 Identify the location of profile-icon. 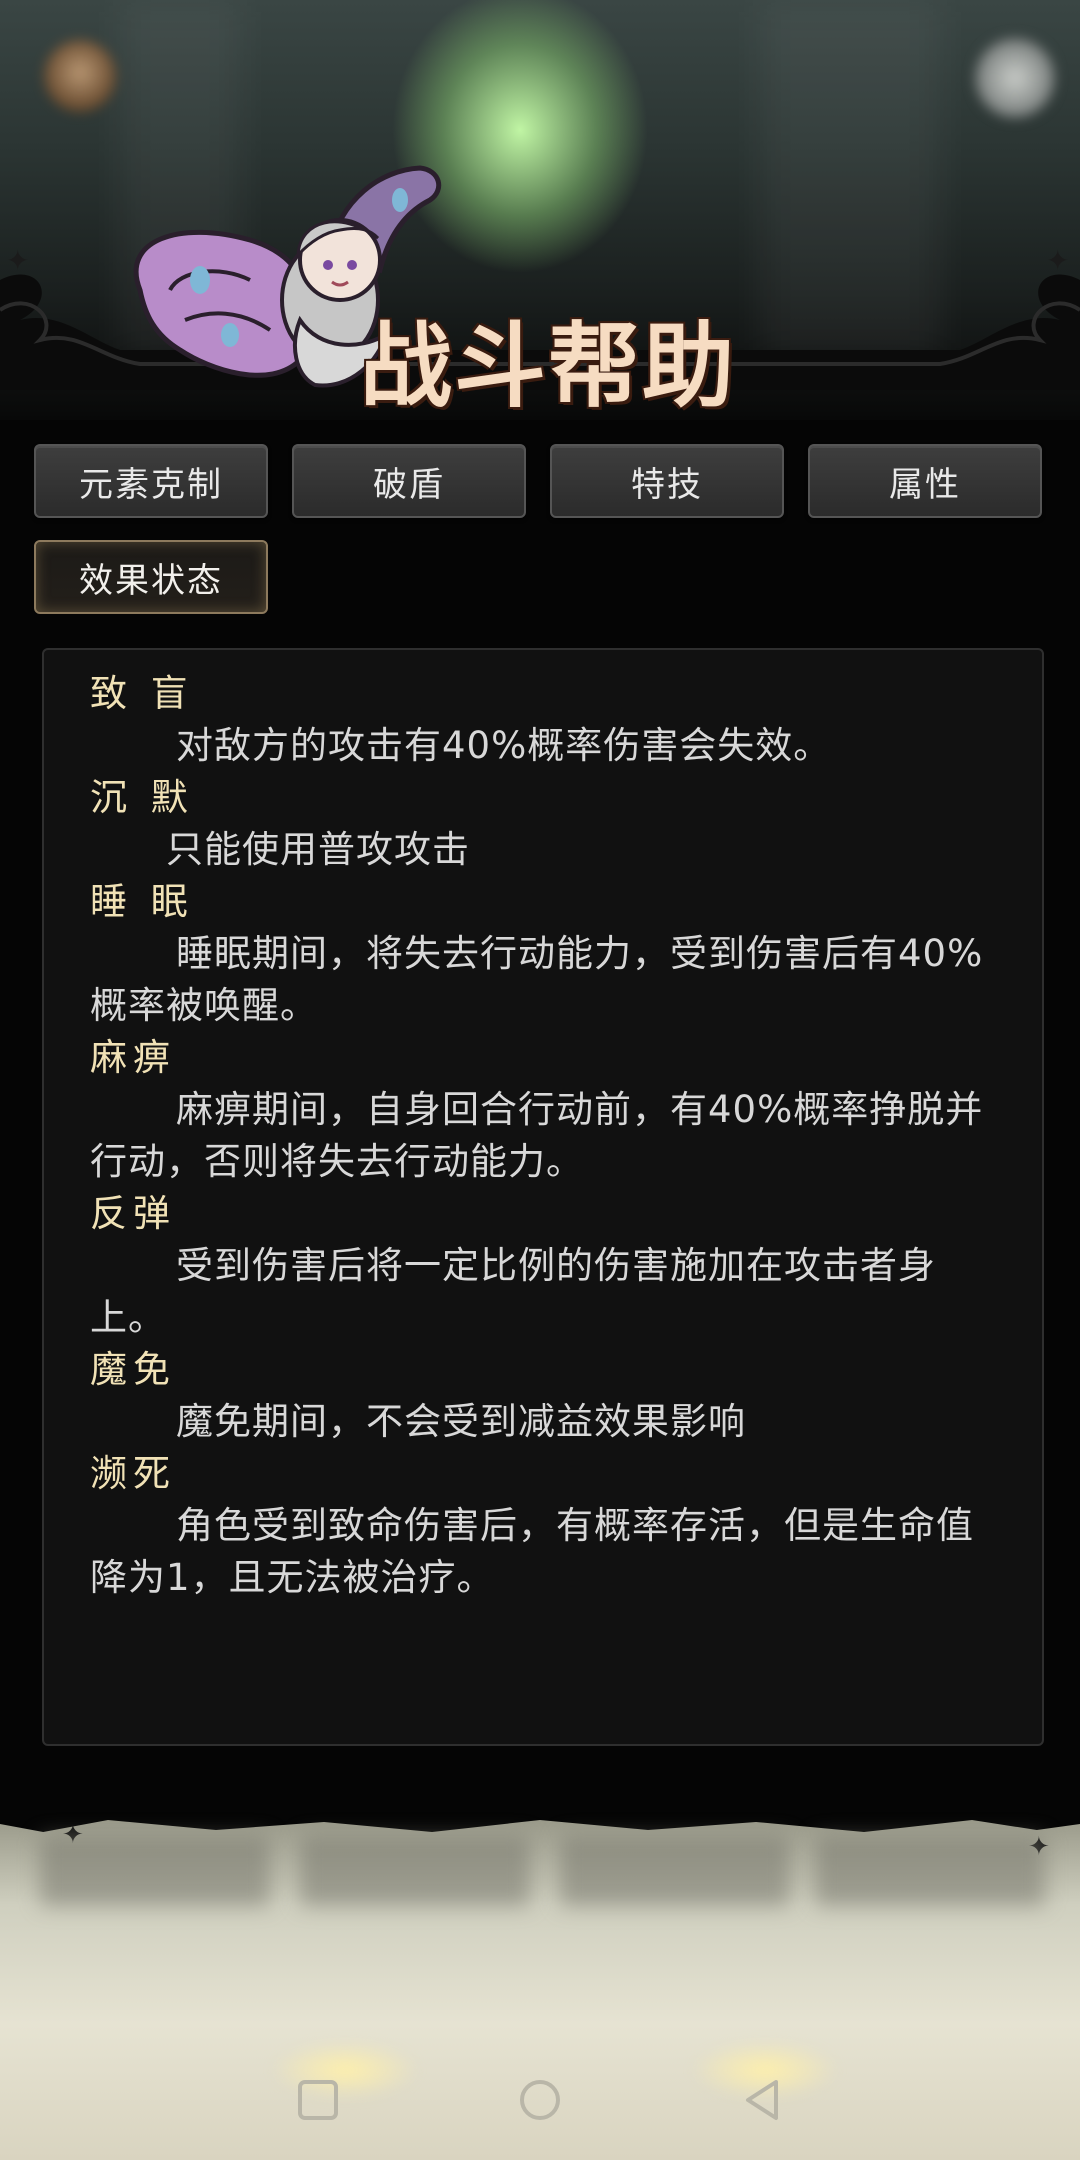
(1015, 78).